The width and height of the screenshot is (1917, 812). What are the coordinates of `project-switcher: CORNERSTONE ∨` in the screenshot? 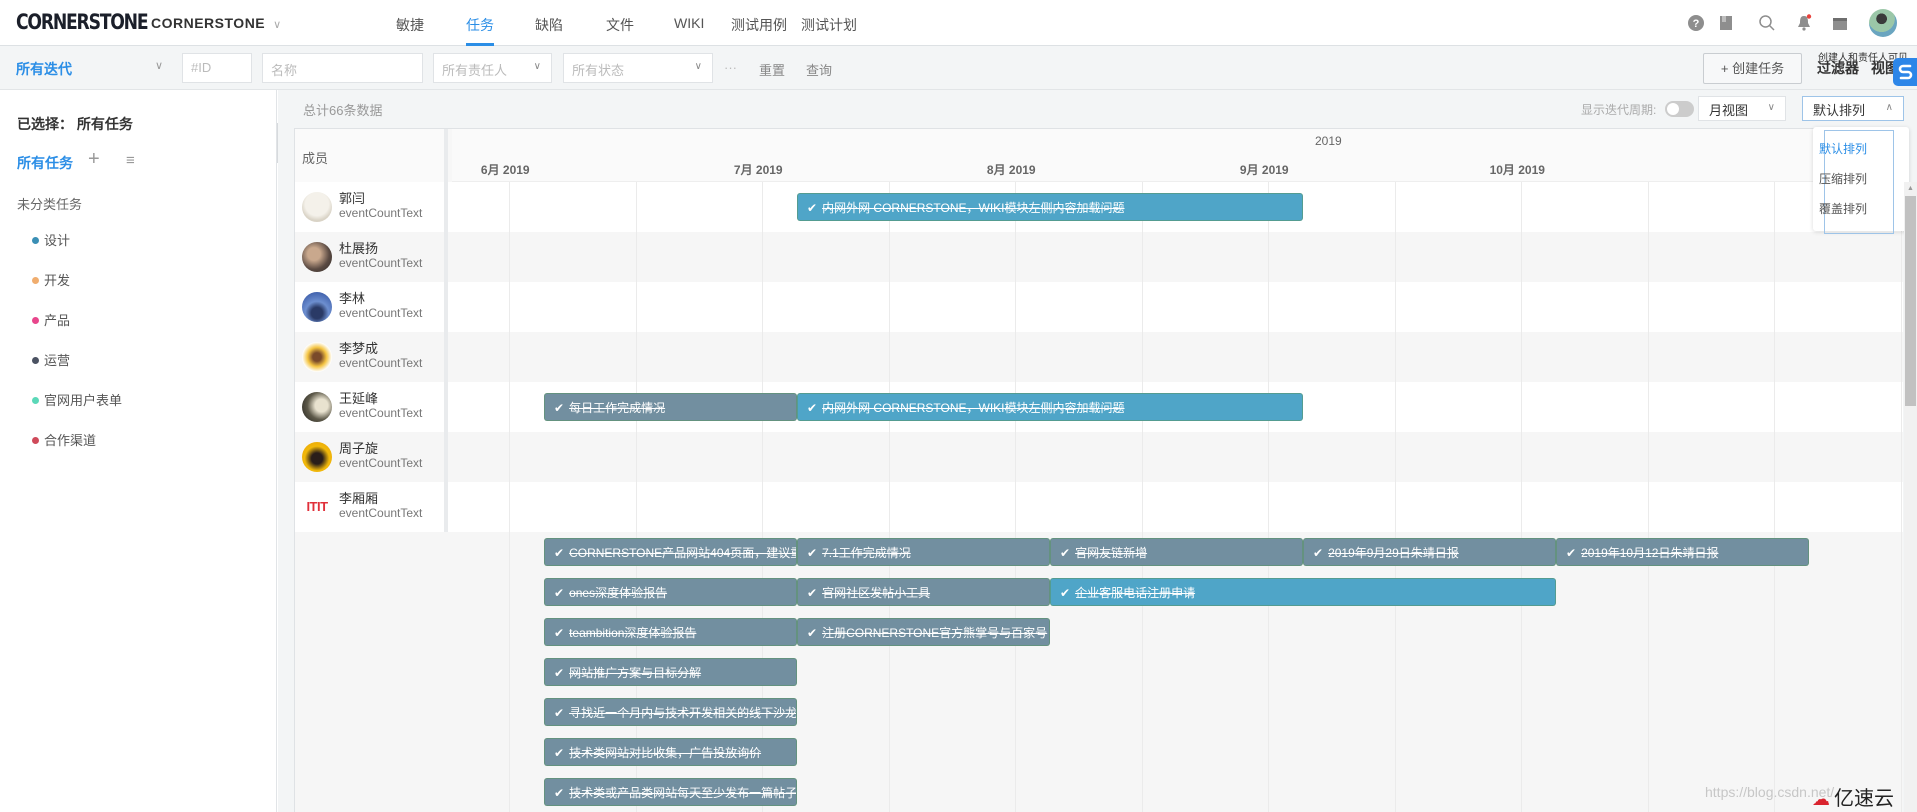 It's located at (216, 23).